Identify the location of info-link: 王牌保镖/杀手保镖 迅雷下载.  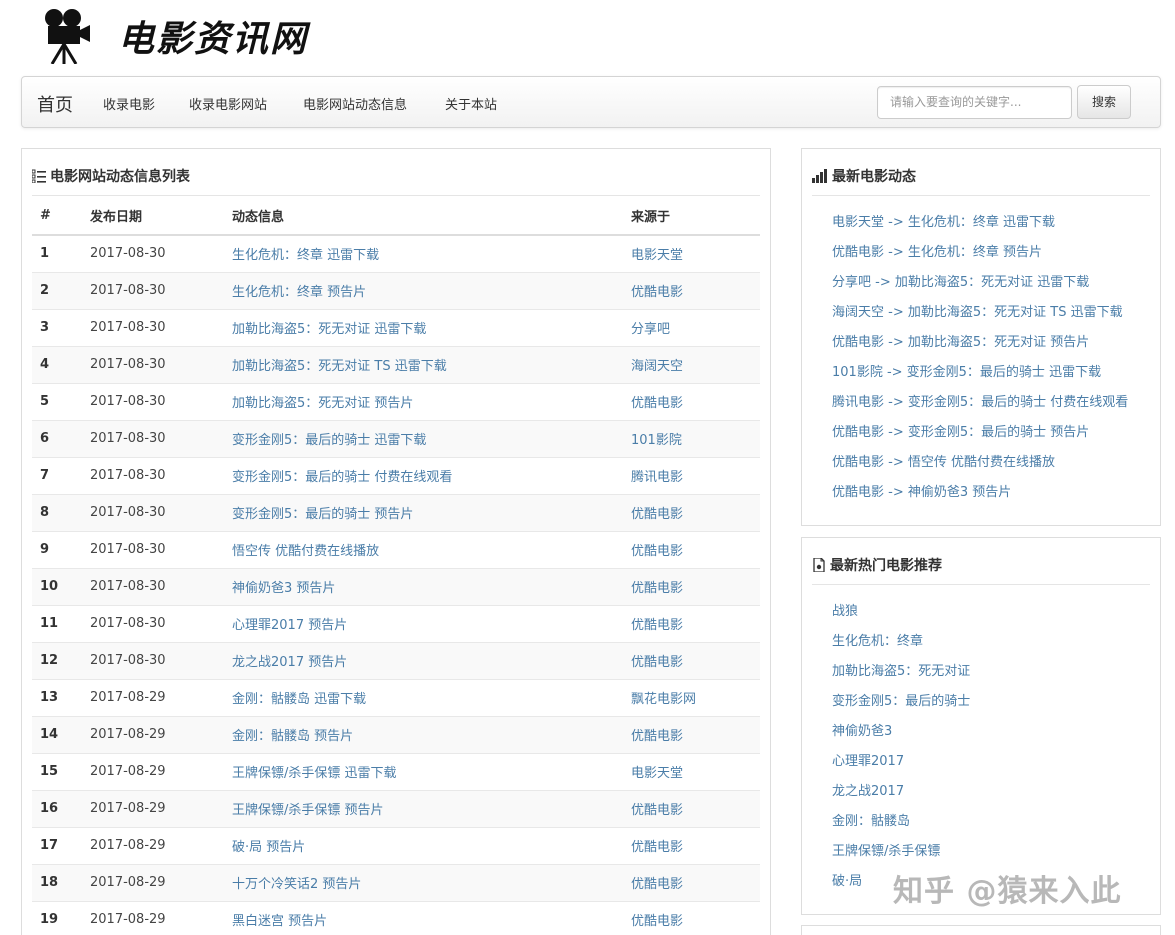
(314, 773).